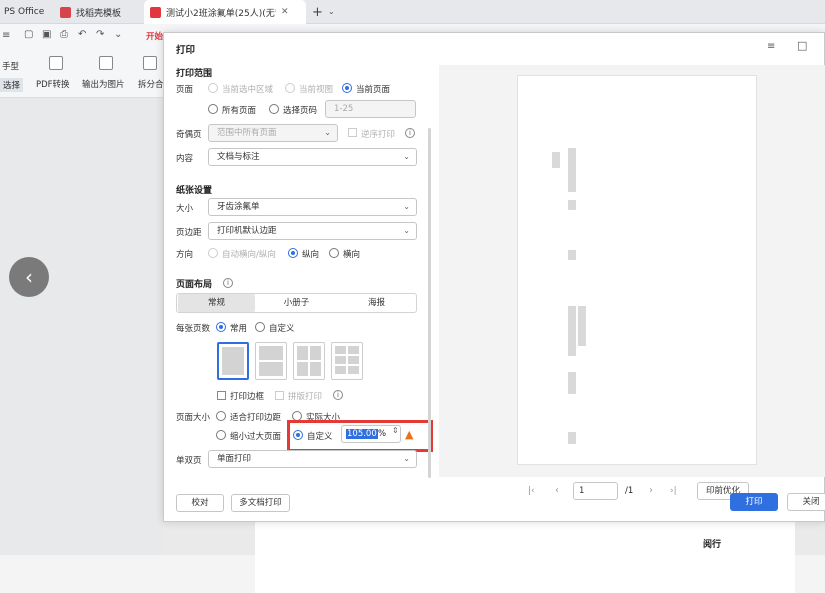 The image size is (825, 593). Describe the element at coordinates (82, 34) in the screenshot. I see `undo-icon: ↶` at that location.